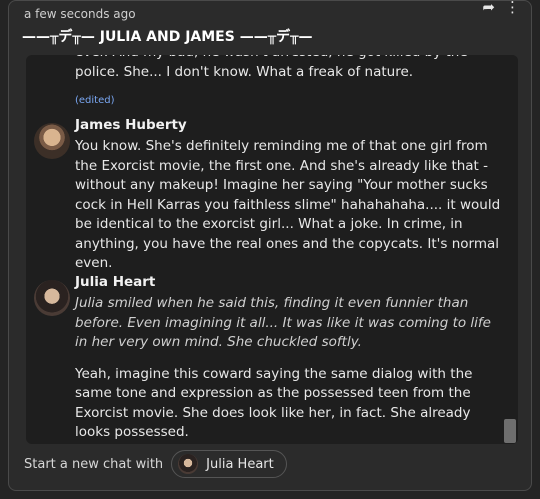 The image size is (540, 499). Describe the element at coordinates (115, 282) in the screenshot. I see `message-author: Julia Heart` at that location.